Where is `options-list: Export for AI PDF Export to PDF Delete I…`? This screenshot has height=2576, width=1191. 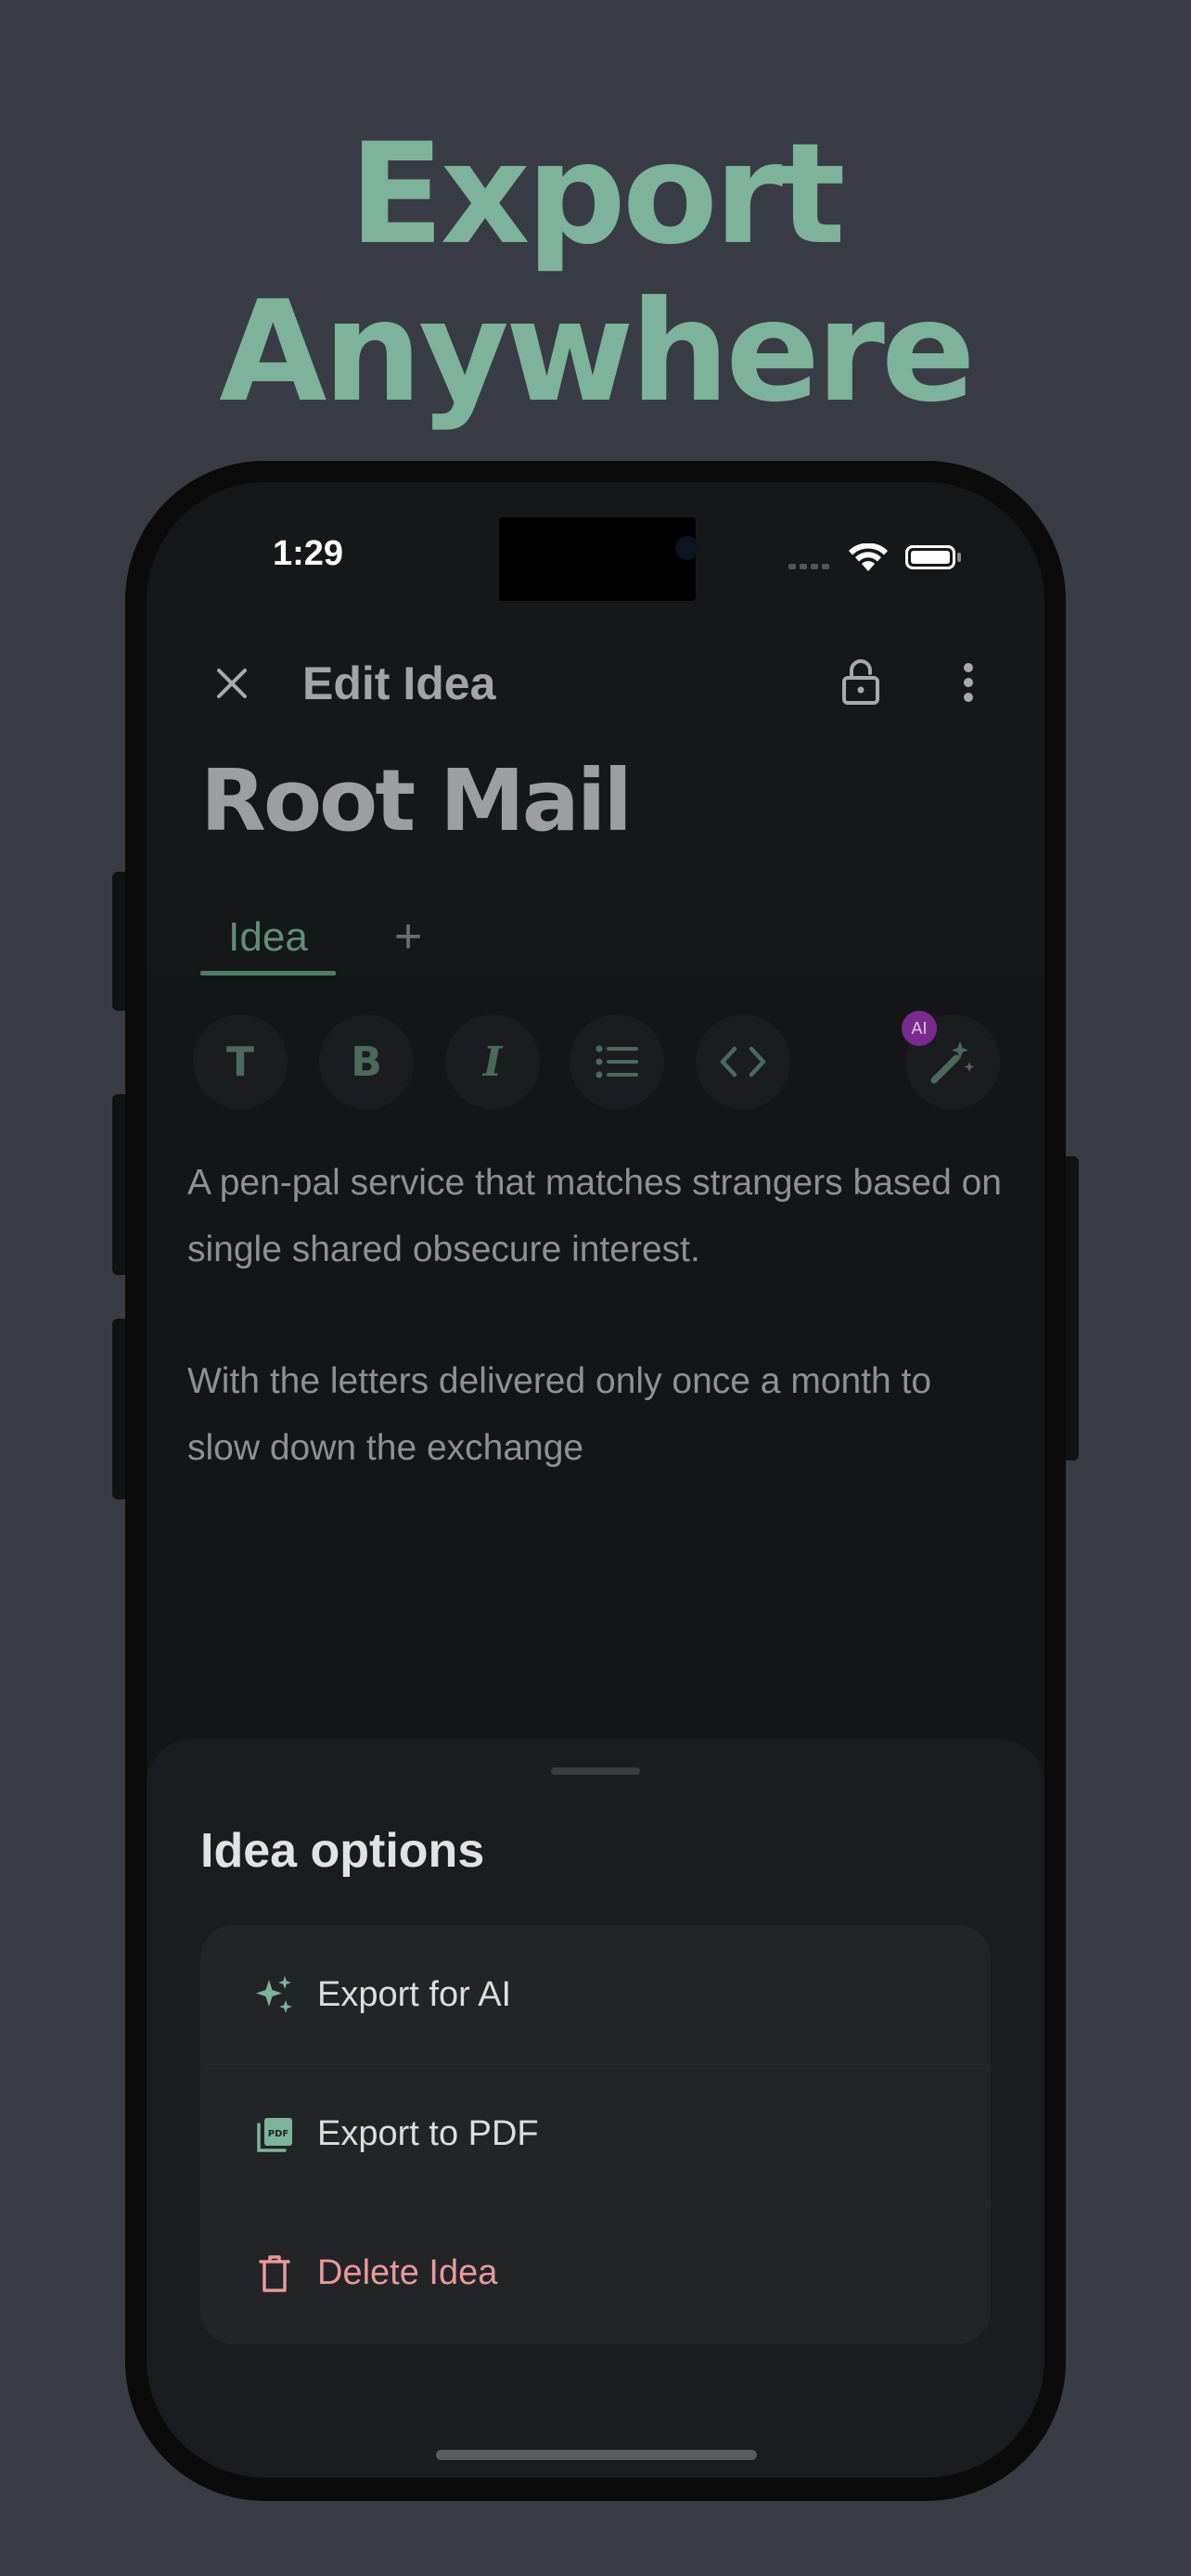
options-list: Export for AI PDF Export to PDF Delete I… is located at coordinates (595, 2134).